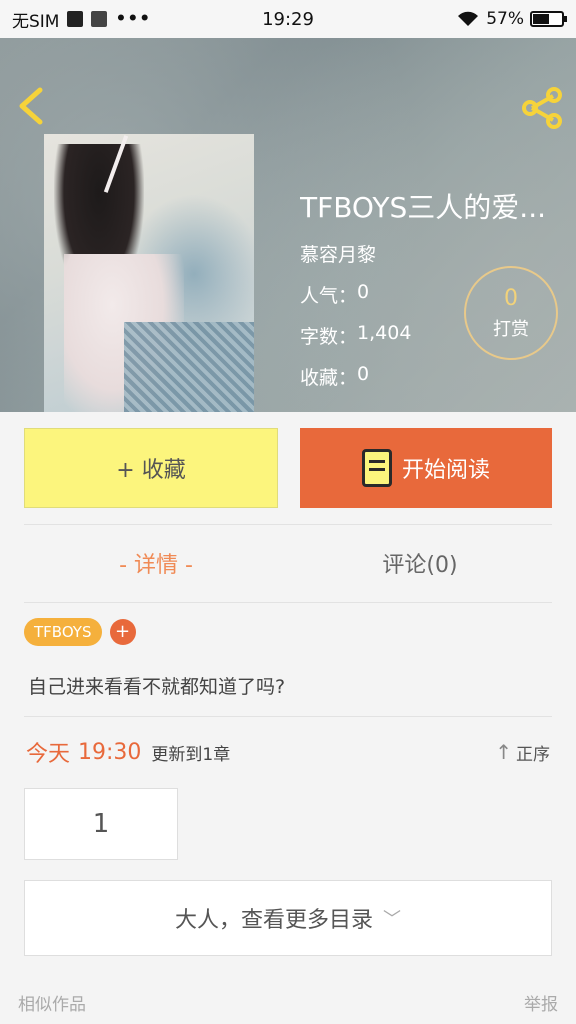 The height and width of the screenshot is (1024, 576). I want to click on chapter-number: 1, so click(101, 824).